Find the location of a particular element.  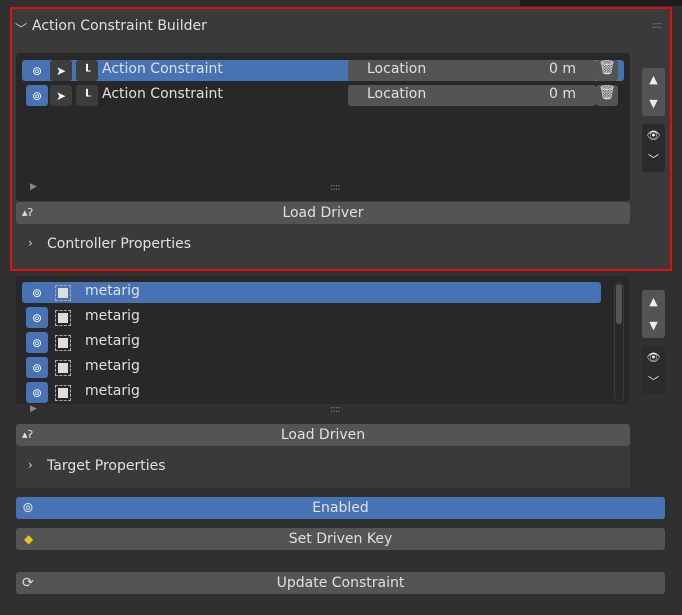

top-strip is located at coordinates (601, 3).